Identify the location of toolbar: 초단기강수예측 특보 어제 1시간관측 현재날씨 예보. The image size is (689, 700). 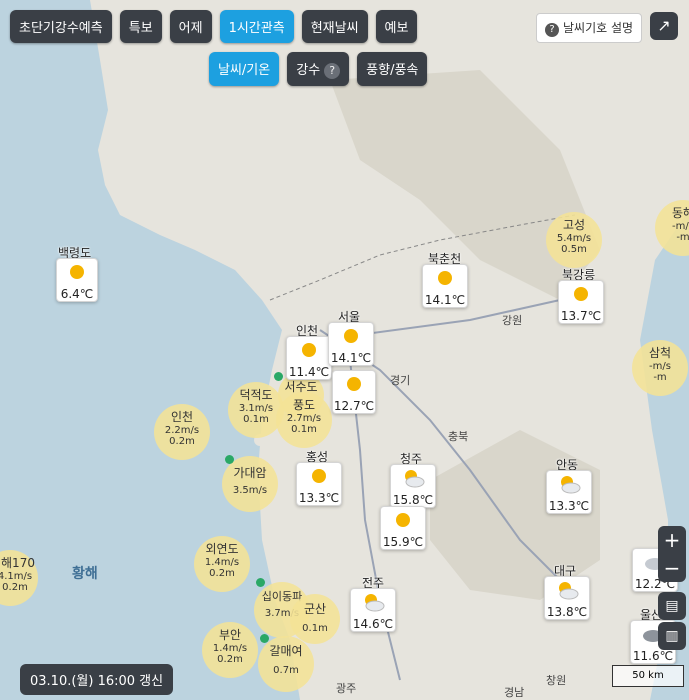
(214, 26).